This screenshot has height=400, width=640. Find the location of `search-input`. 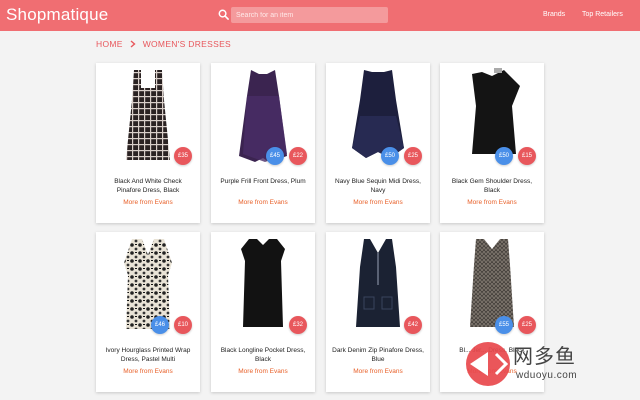

search-input is located at coordinates (309, 15).